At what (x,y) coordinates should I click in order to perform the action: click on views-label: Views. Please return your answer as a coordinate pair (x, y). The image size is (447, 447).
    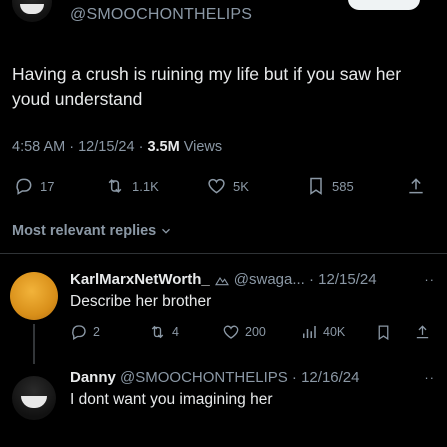
    Looking at the image, I should click on (203, 147).